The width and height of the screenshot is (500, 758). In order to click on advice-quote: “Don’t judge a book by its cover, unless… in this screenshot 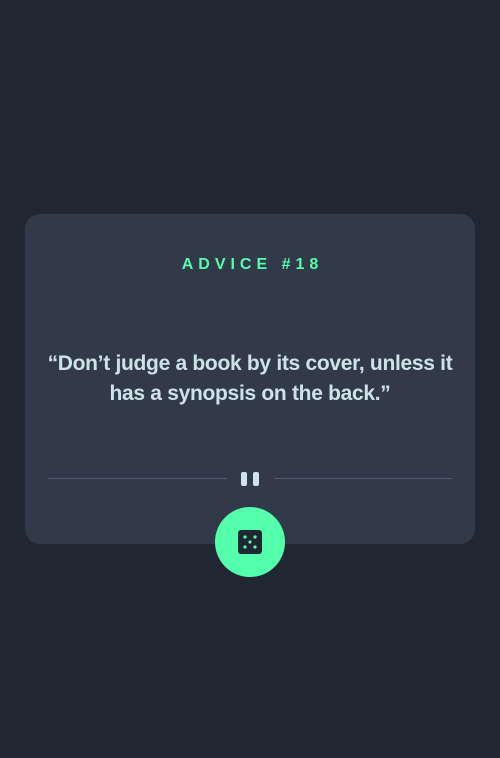, I will do `click(250, 378)`.